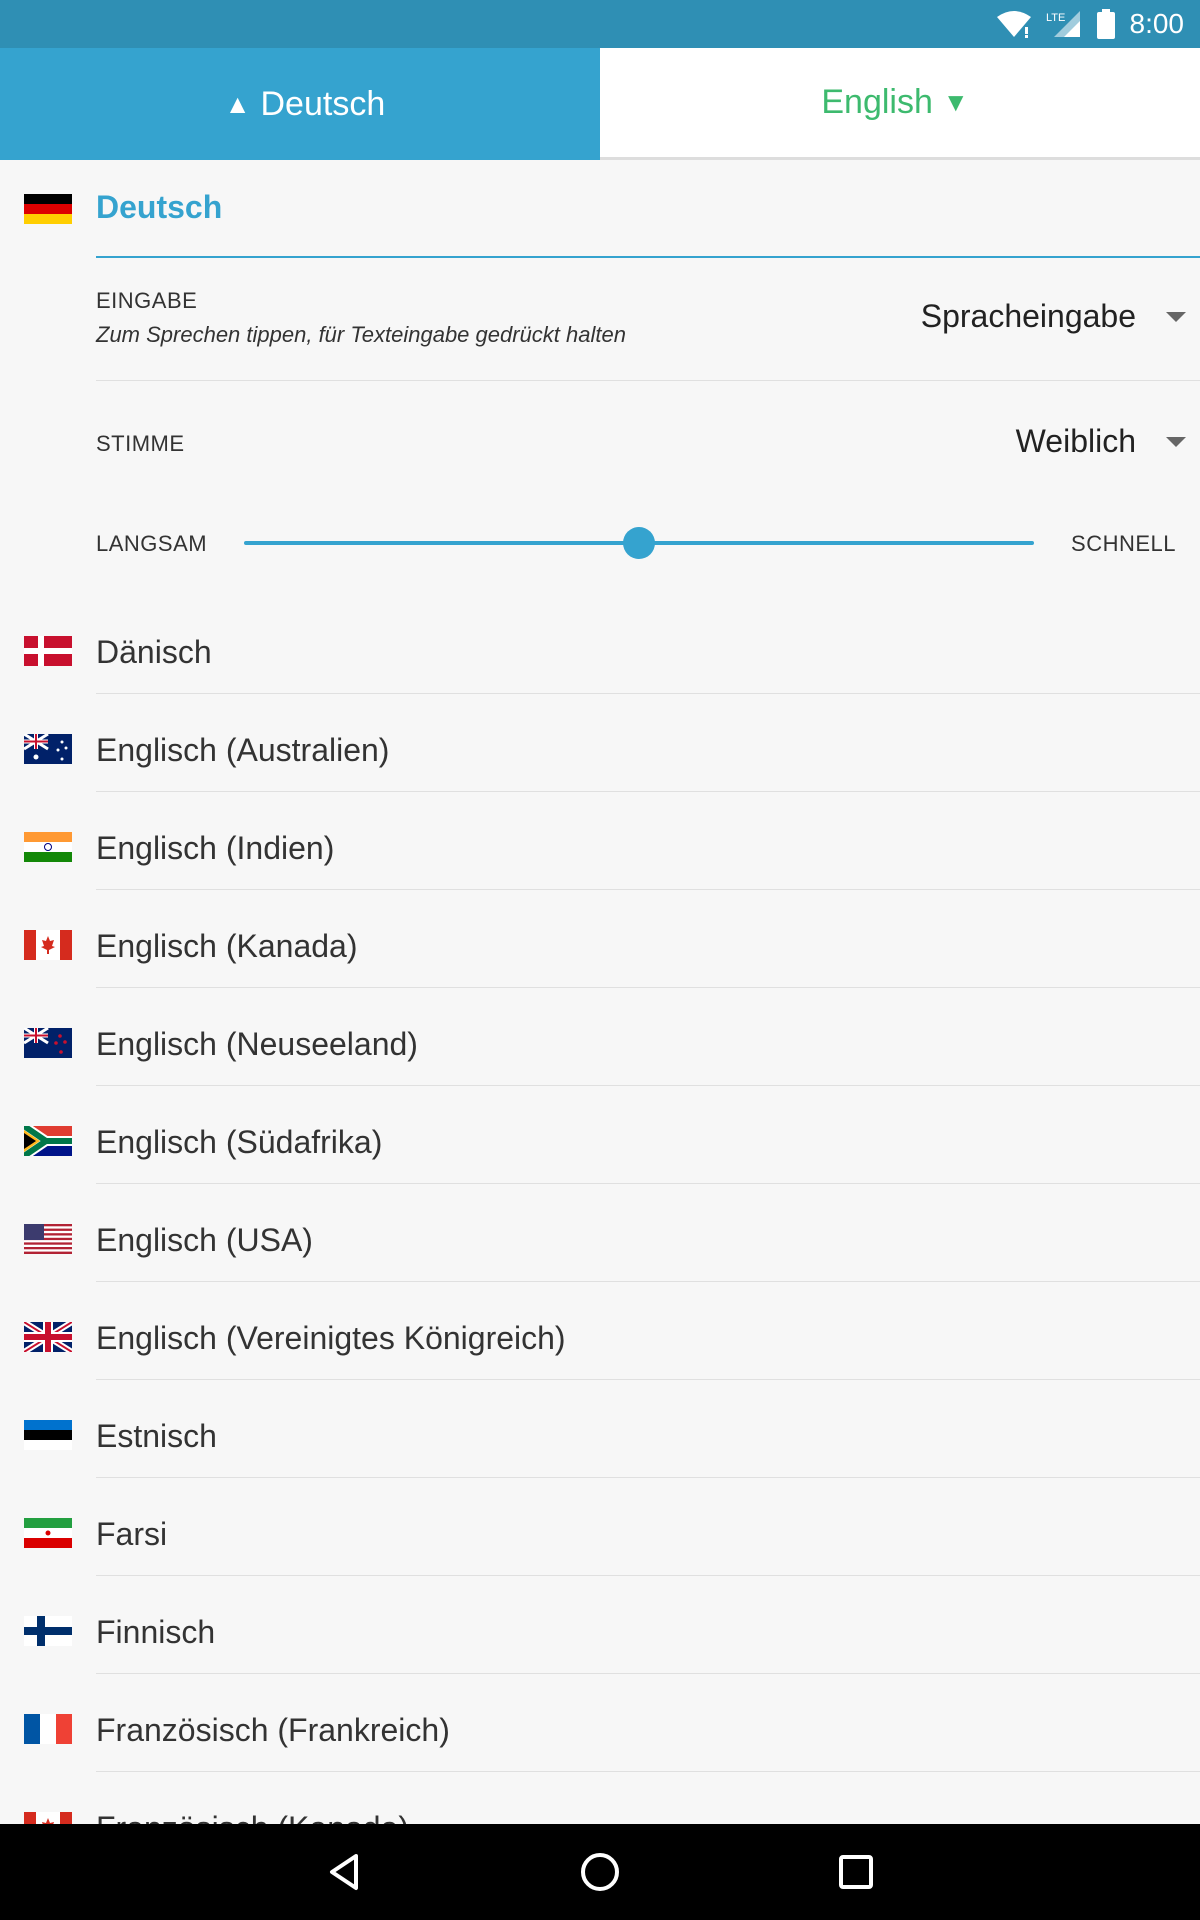 Image resolution: width=1200 pixels, height=1920 pixels. I want to click on language-name: Englisch (USA), so click(204, 1240).